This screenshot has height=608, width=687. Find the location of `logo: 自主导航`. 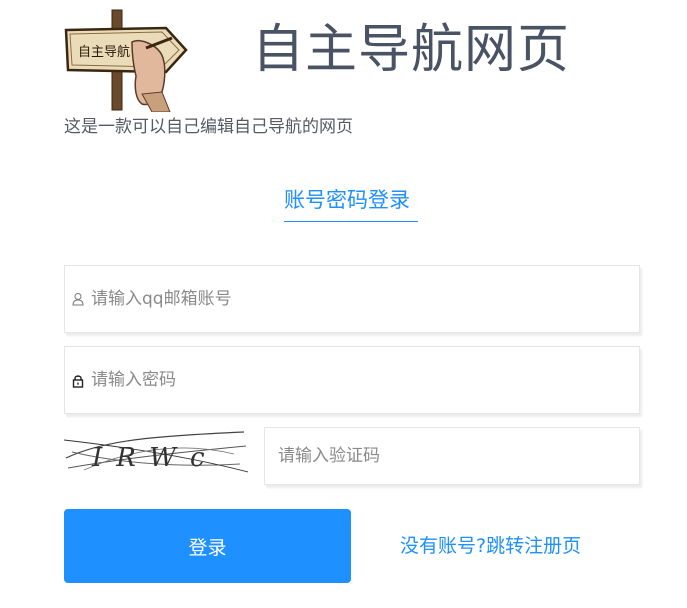

logo: 自主导航 is located at coordinates (126, 60).